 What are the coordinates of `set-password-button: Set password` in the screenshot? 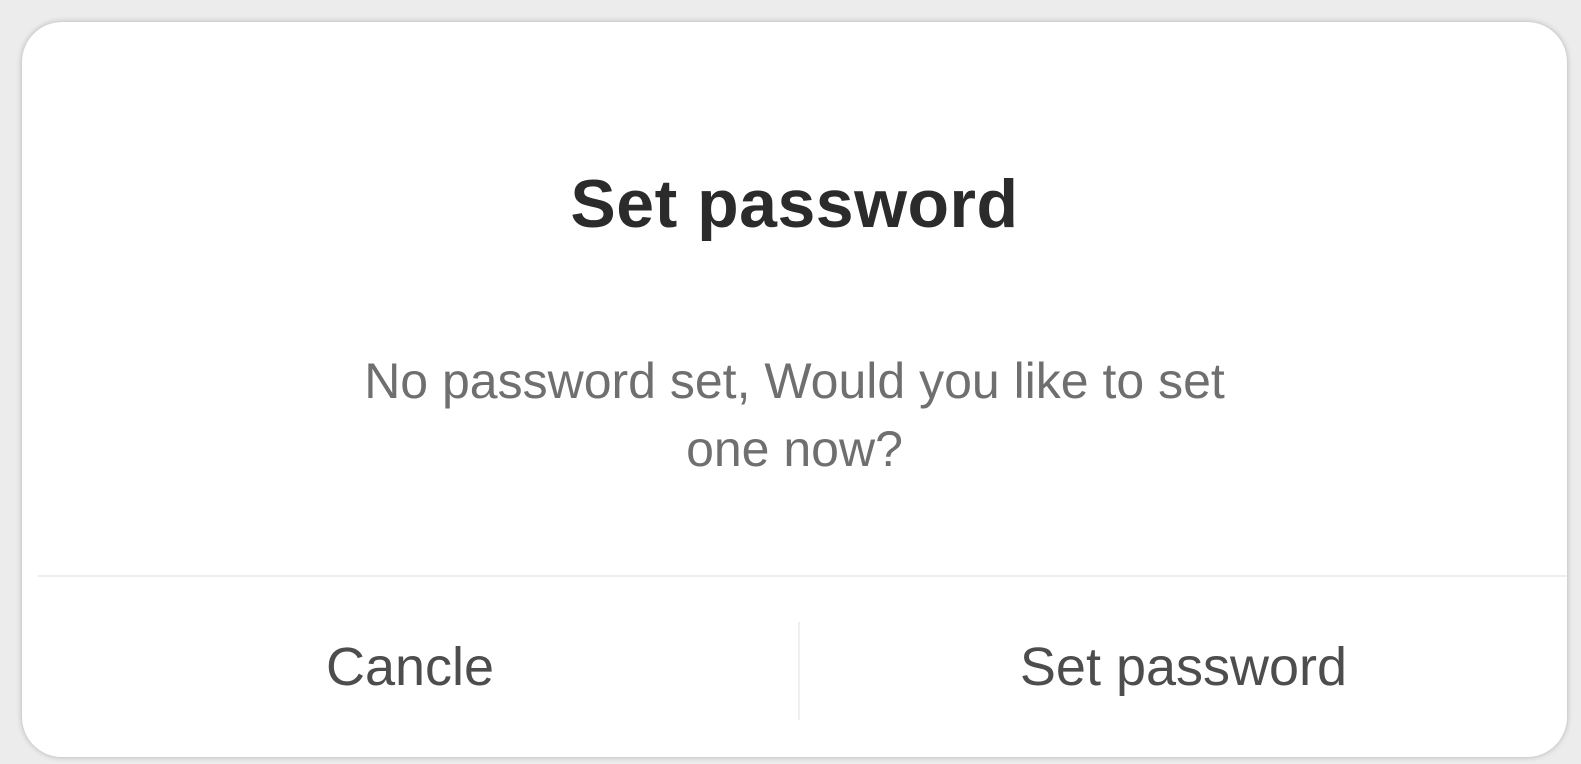 It's located at (1183, 667).